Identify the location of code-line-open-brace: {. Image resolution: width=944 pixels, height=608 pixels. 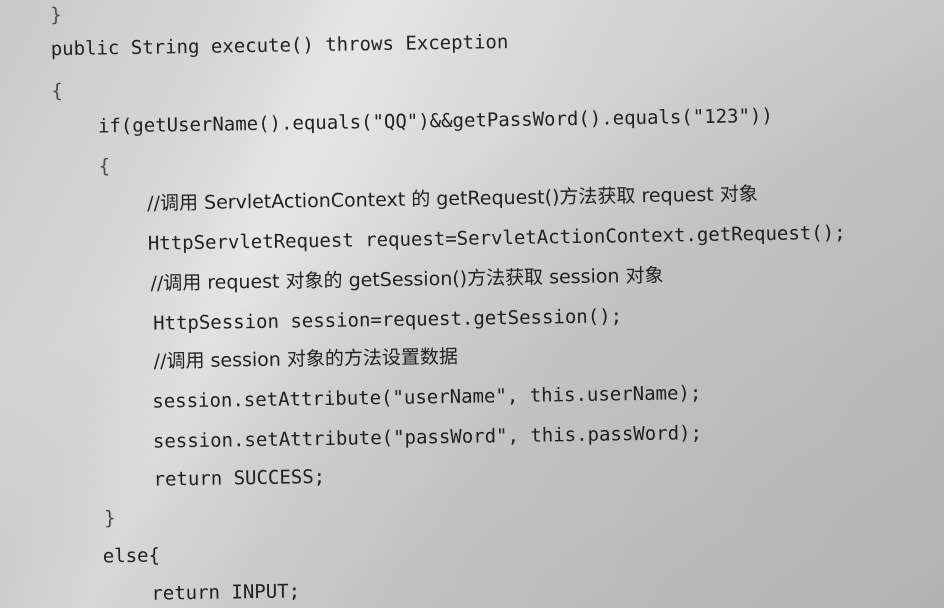
(57, 91).